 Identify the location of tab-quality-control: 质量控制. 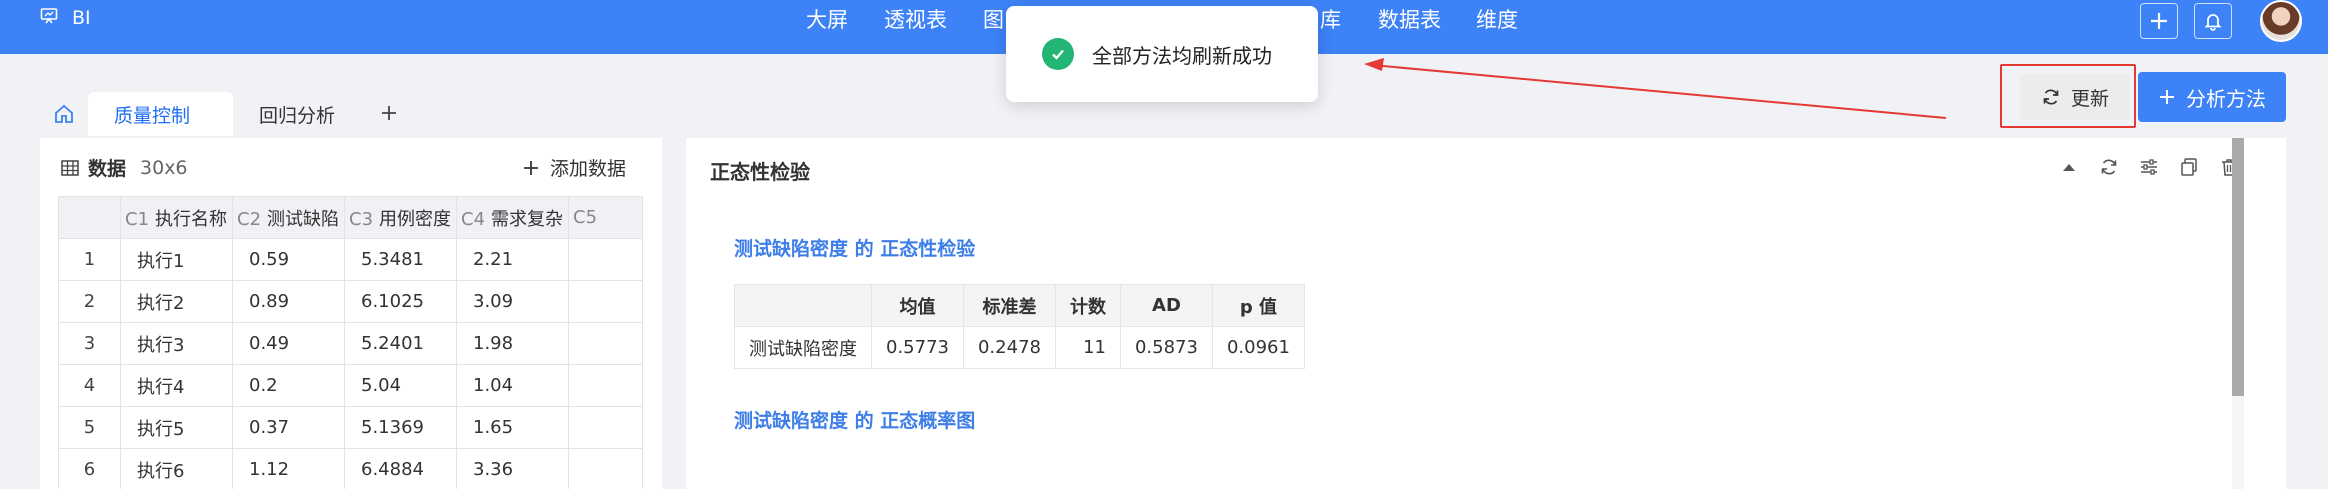
(160, 114).